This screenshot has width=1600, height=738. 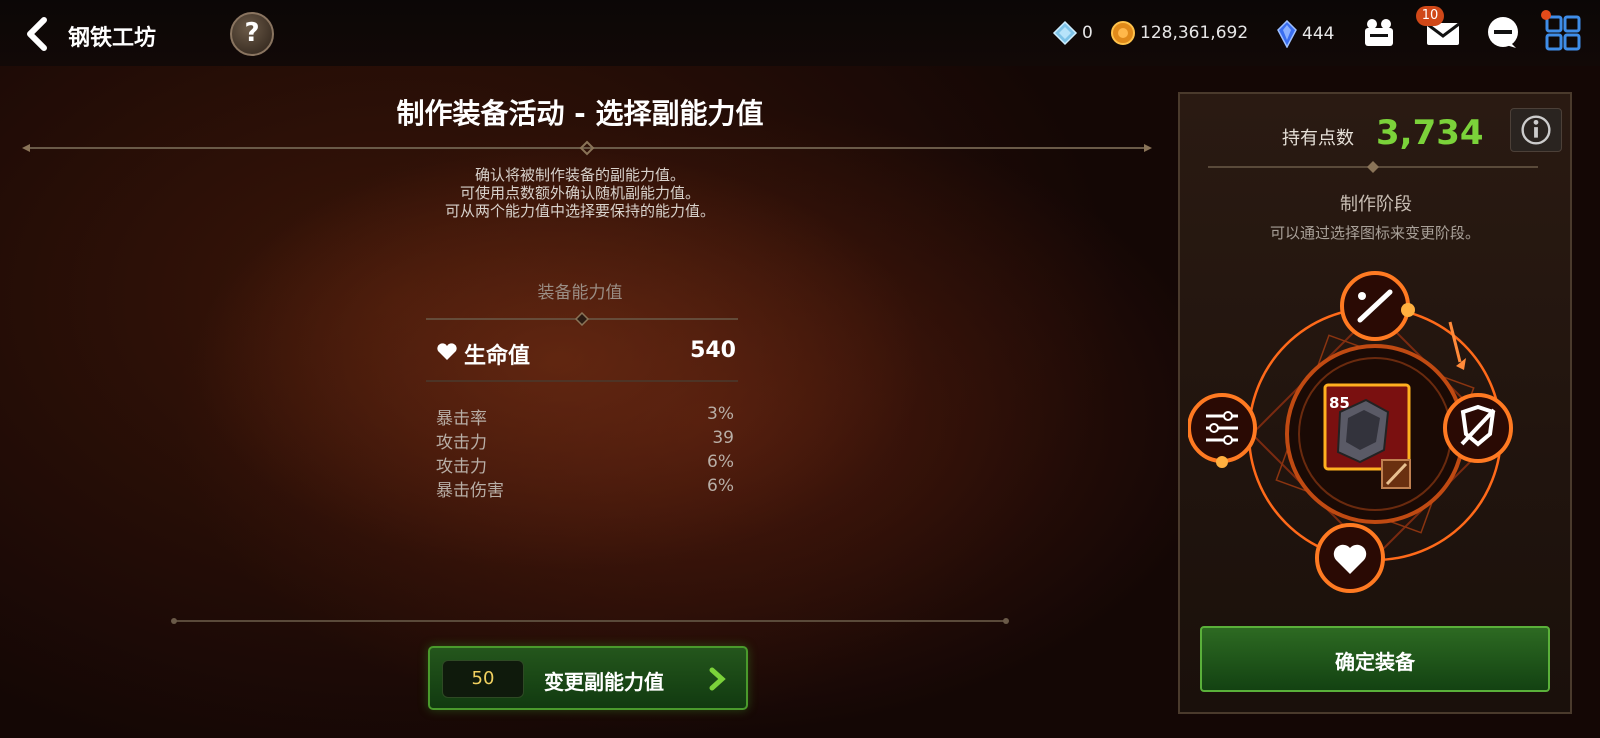 I want to click on crystal-count: 444, so click(x=1318, y=34).